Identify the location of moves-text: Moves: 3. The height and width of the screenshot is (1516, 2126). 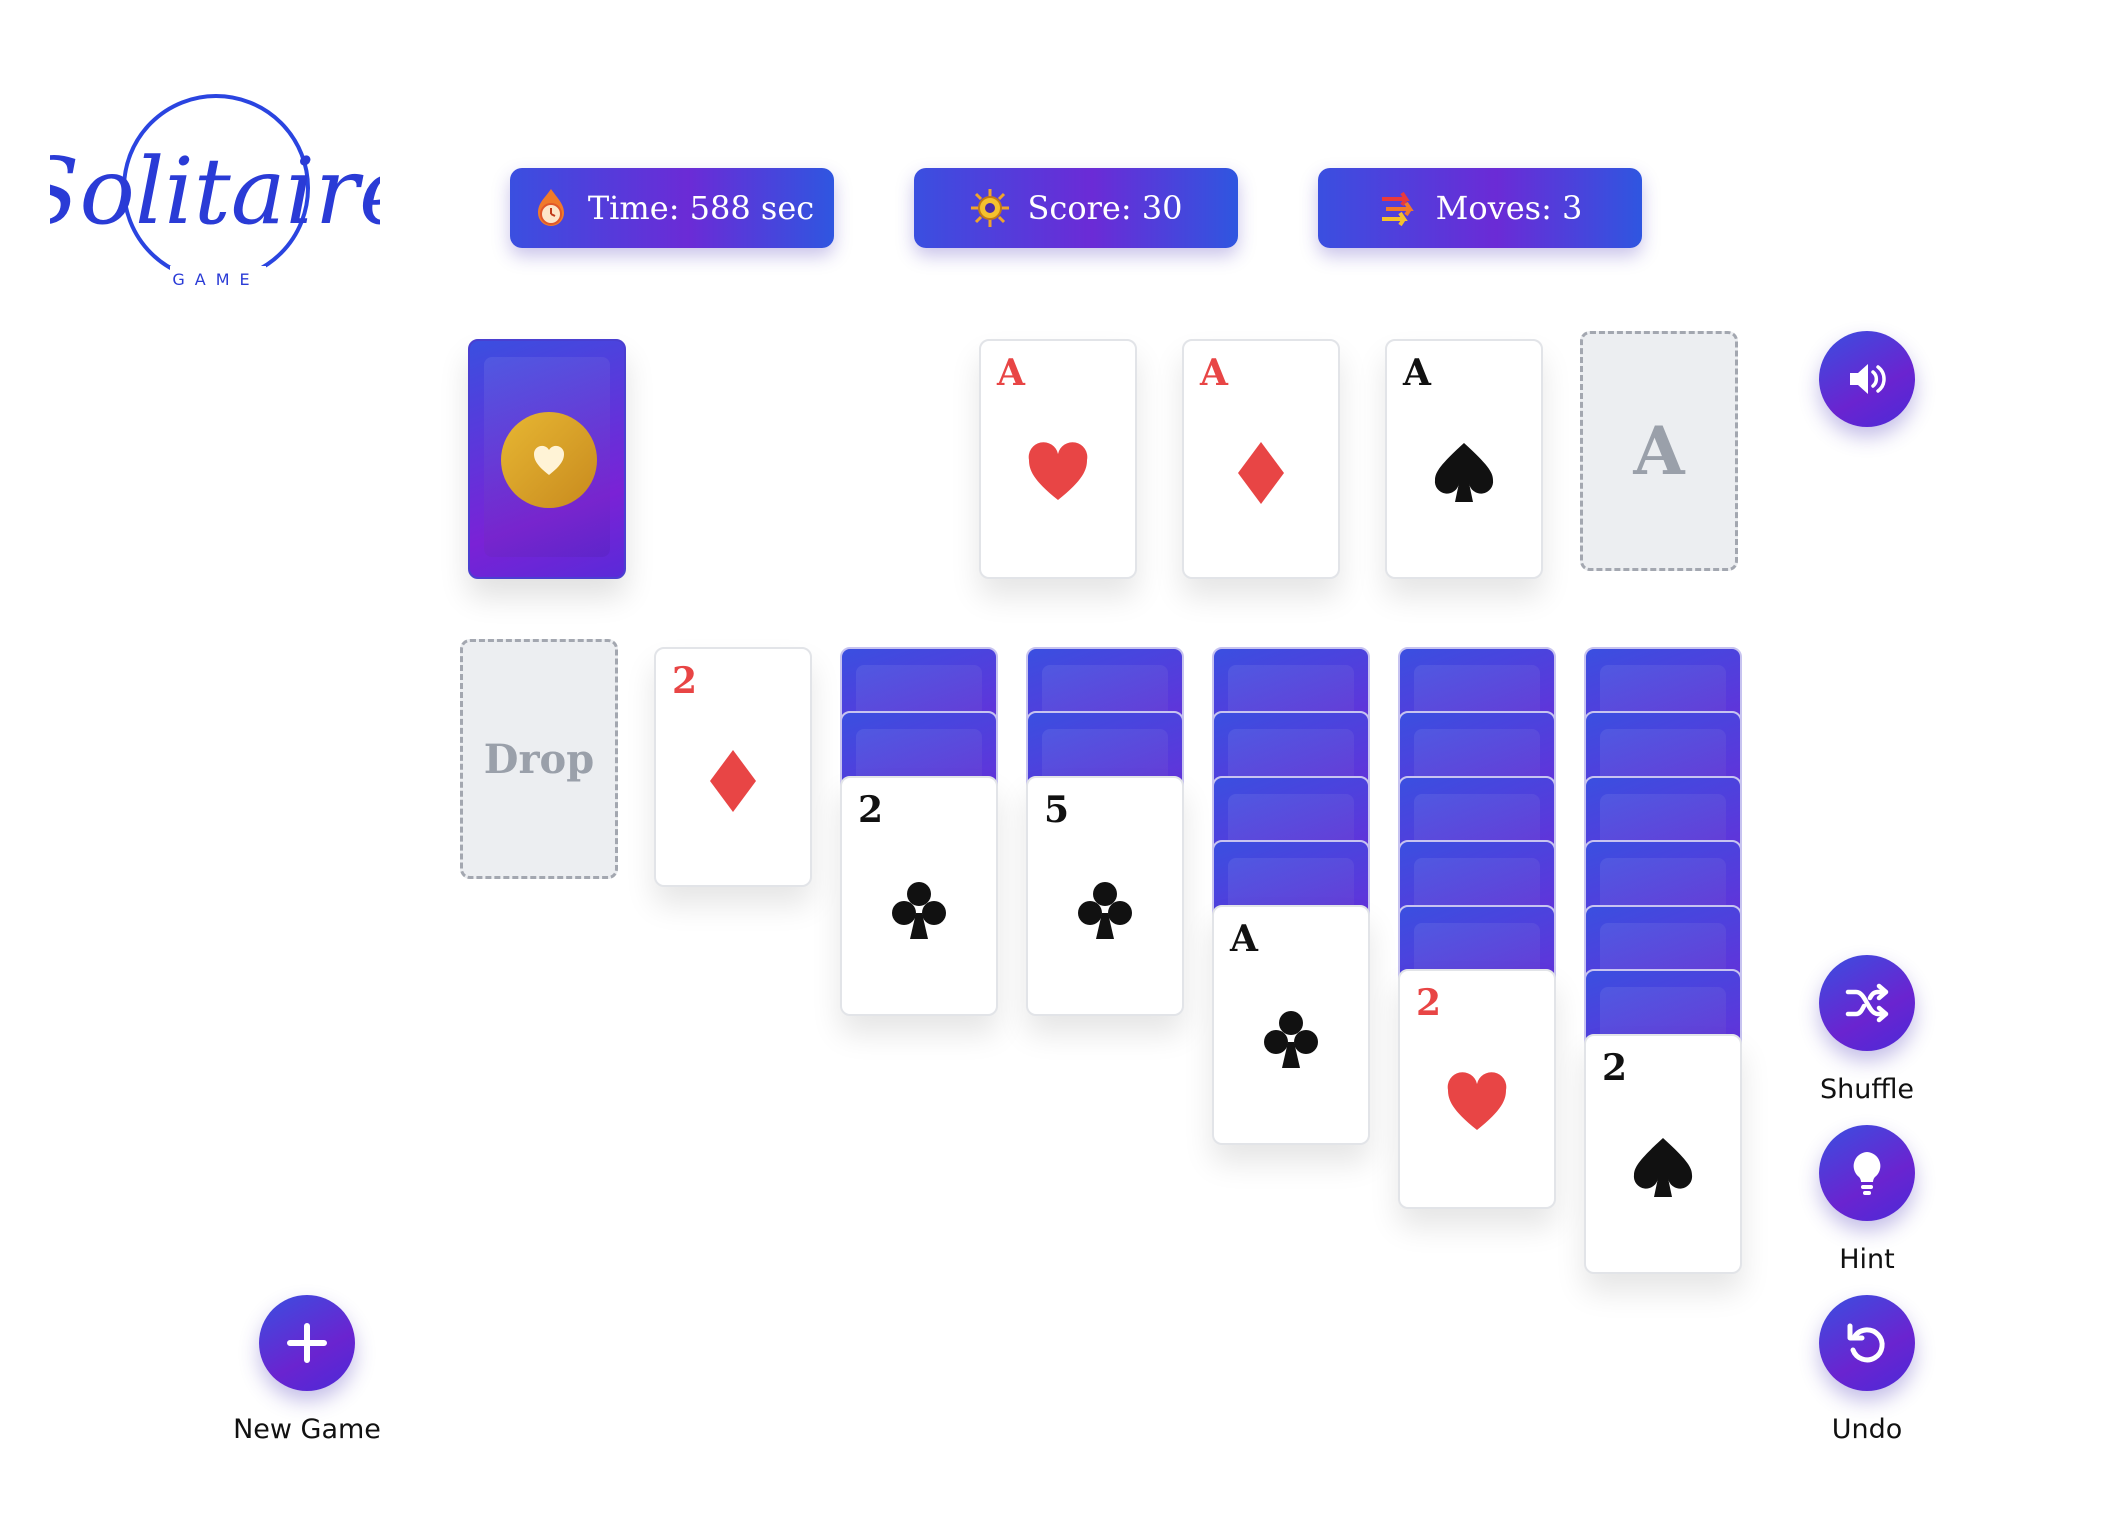
(1509, 208).